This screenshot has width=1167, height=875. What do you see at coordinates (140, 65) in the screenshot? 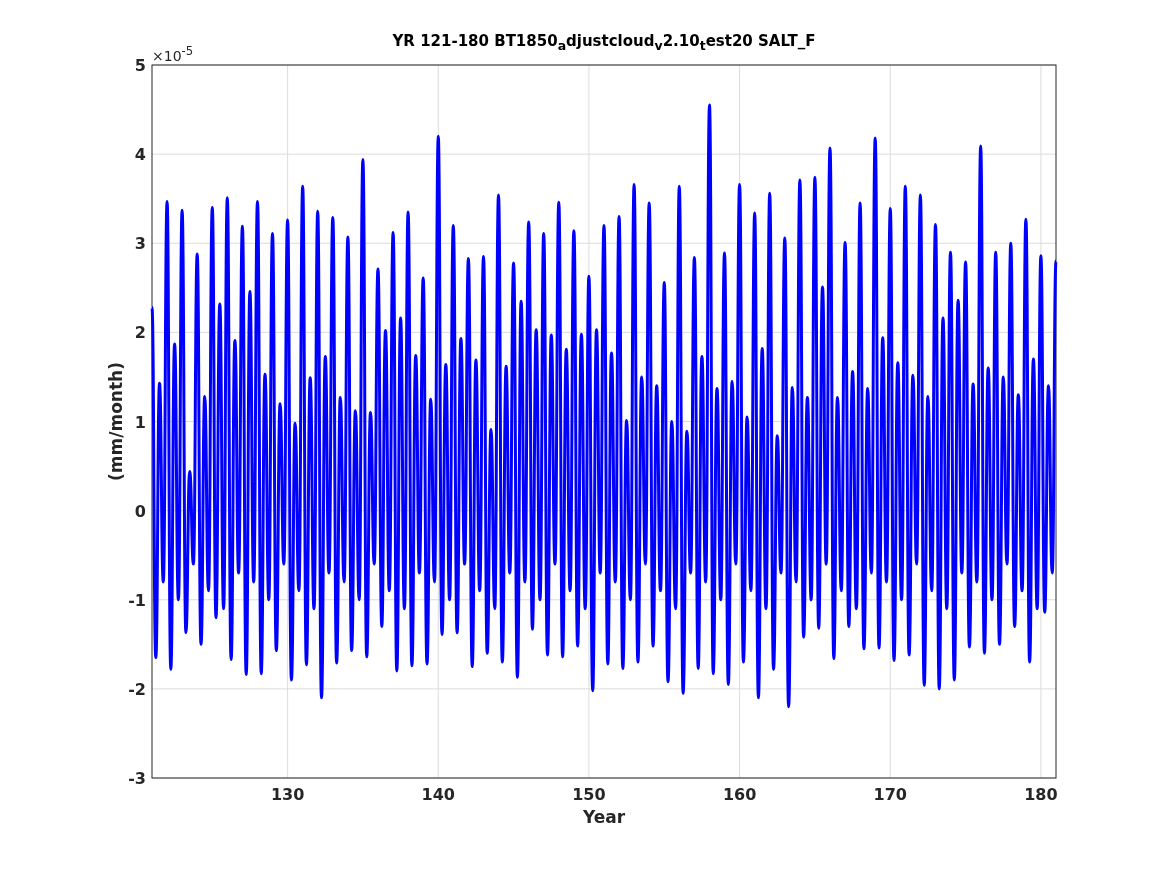
I see `tick-label: 5` at bounding box center [140, 65].